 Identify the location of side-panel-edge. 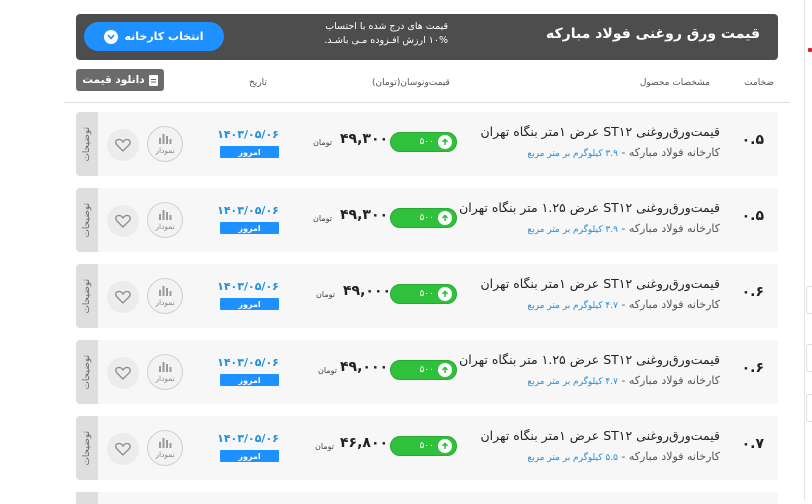
(804, 250).